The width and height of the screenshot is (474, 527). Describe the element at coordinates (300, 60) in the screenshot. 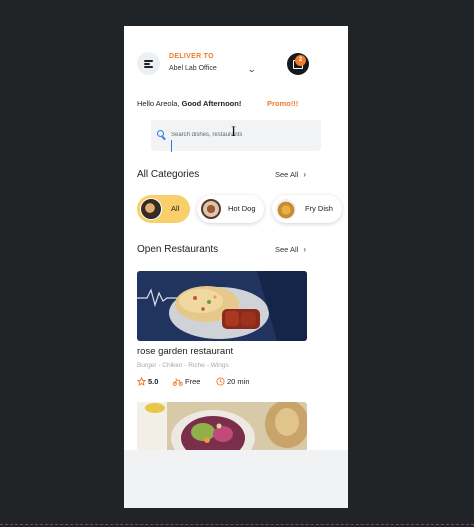

I see `cart-count-badge: 2` at that location.